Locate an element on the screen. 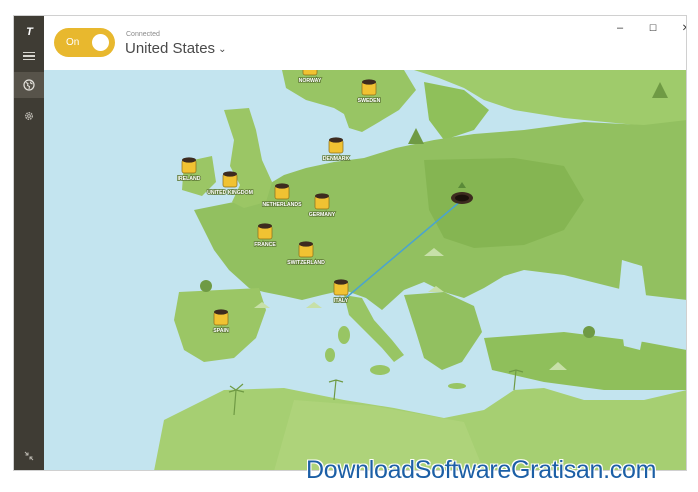  top-bar: On Connected United States ⌄ – ☐ ✕ is located at coordinates (365, 43).